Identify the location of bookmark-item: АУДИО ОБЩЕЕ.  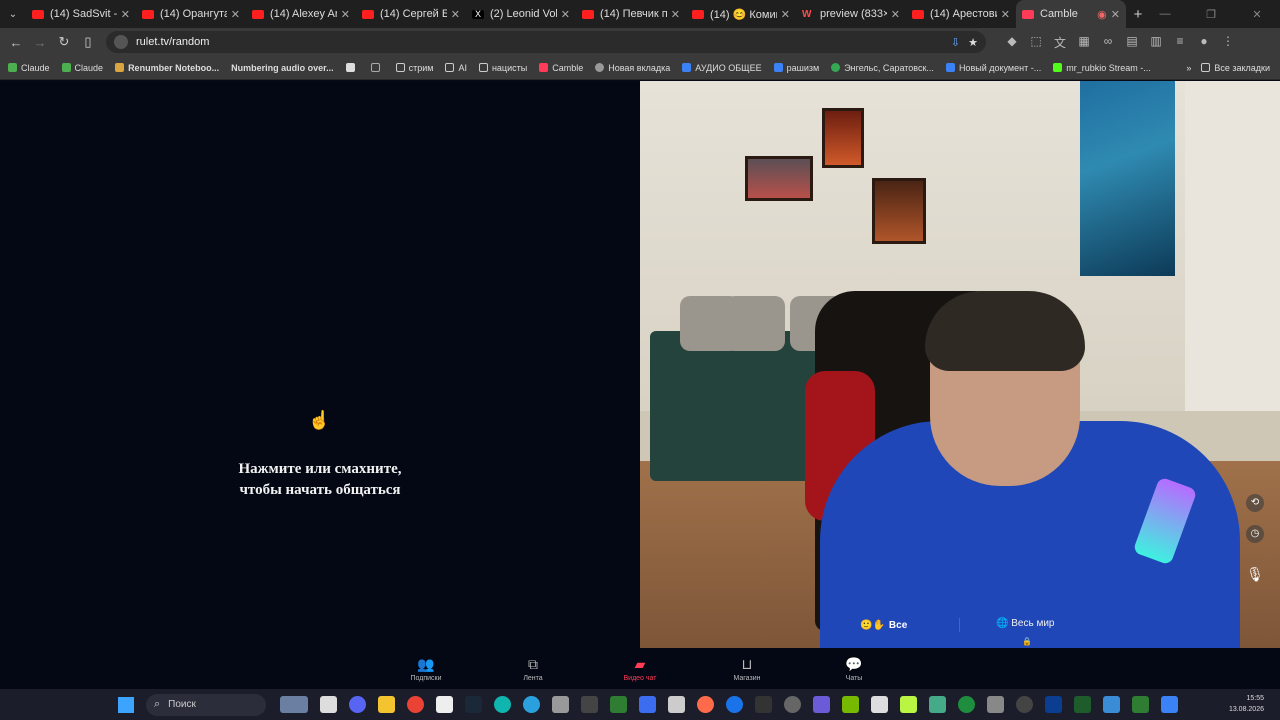
(722, 68).